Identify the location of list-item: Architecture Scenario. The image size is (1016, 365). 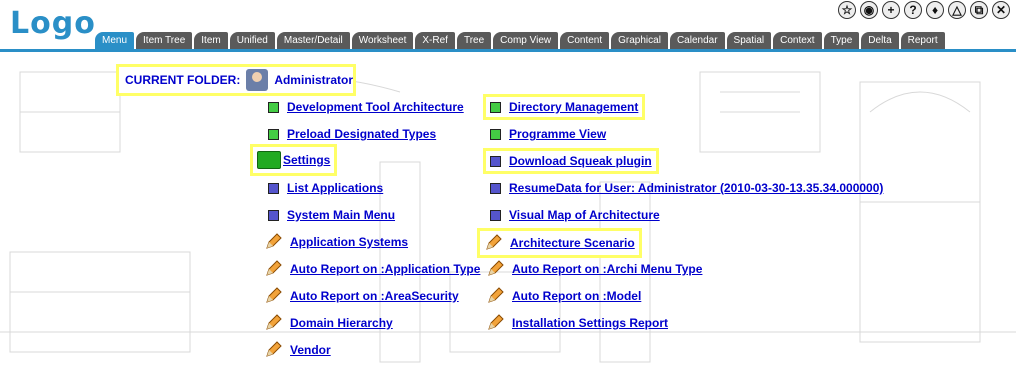
(559, 243).